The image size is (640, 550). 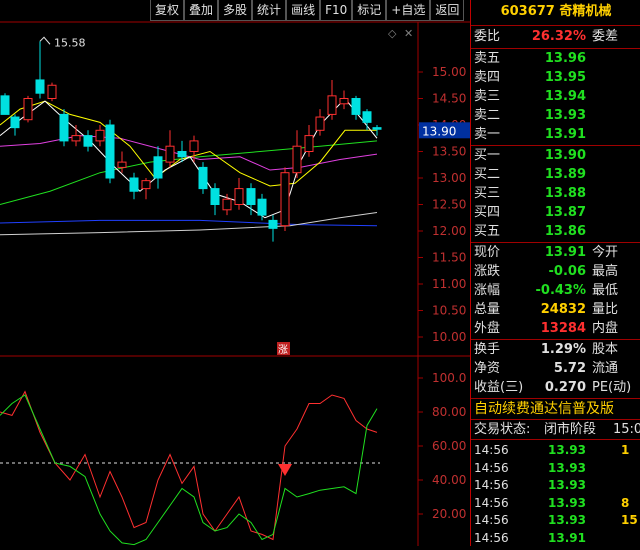 What do you see at coordinates (449, 178) in the screenshot?
I see `price-axis-label: 13.00` at bounding box center [449, 178].